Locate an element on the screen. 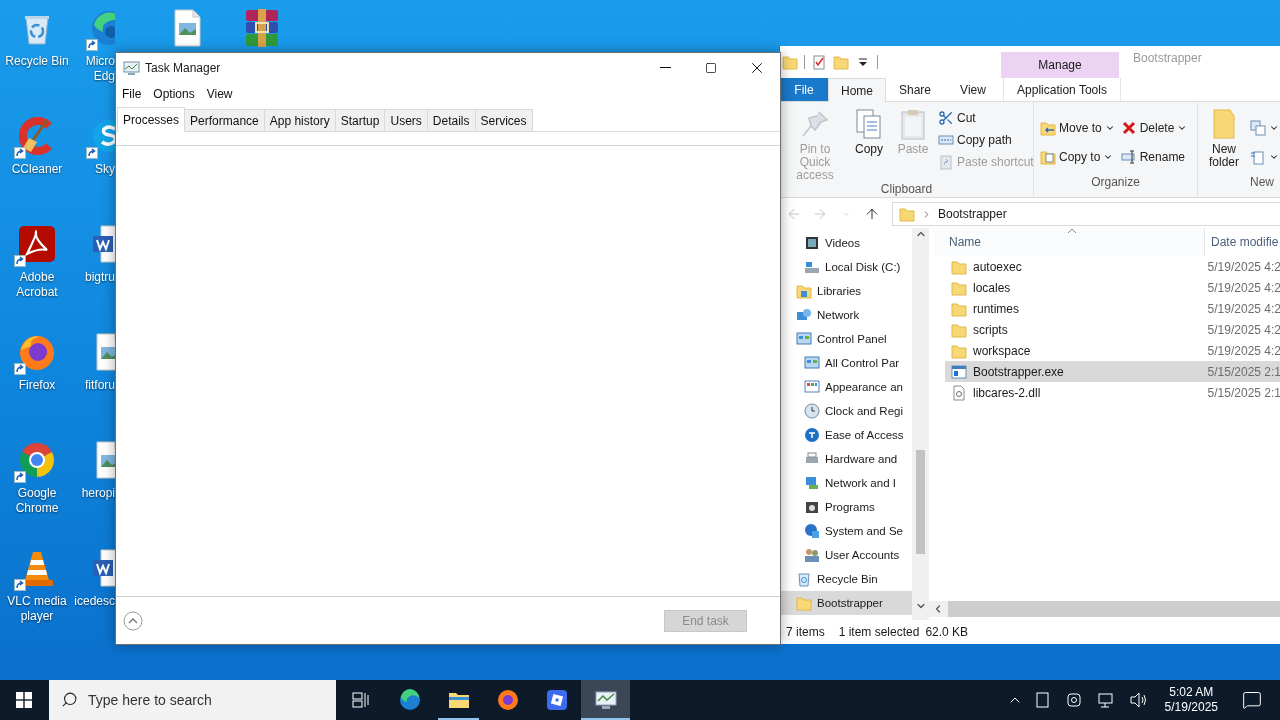 Image resolution: width=1280 pixels, height=720 pixels. control-panel-icon is located at coordinates (812, 363).